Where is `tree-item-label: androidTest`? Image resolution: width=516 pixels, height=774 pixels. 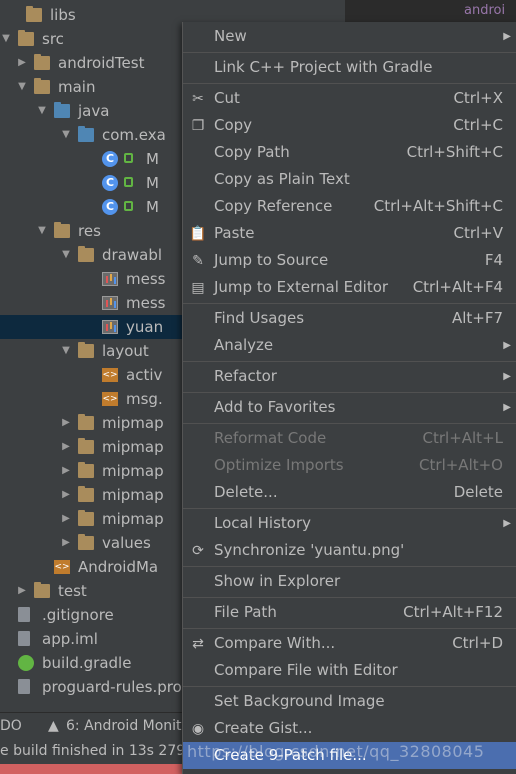
tree-item-label: androidTest is located at coordinates (101, 63).